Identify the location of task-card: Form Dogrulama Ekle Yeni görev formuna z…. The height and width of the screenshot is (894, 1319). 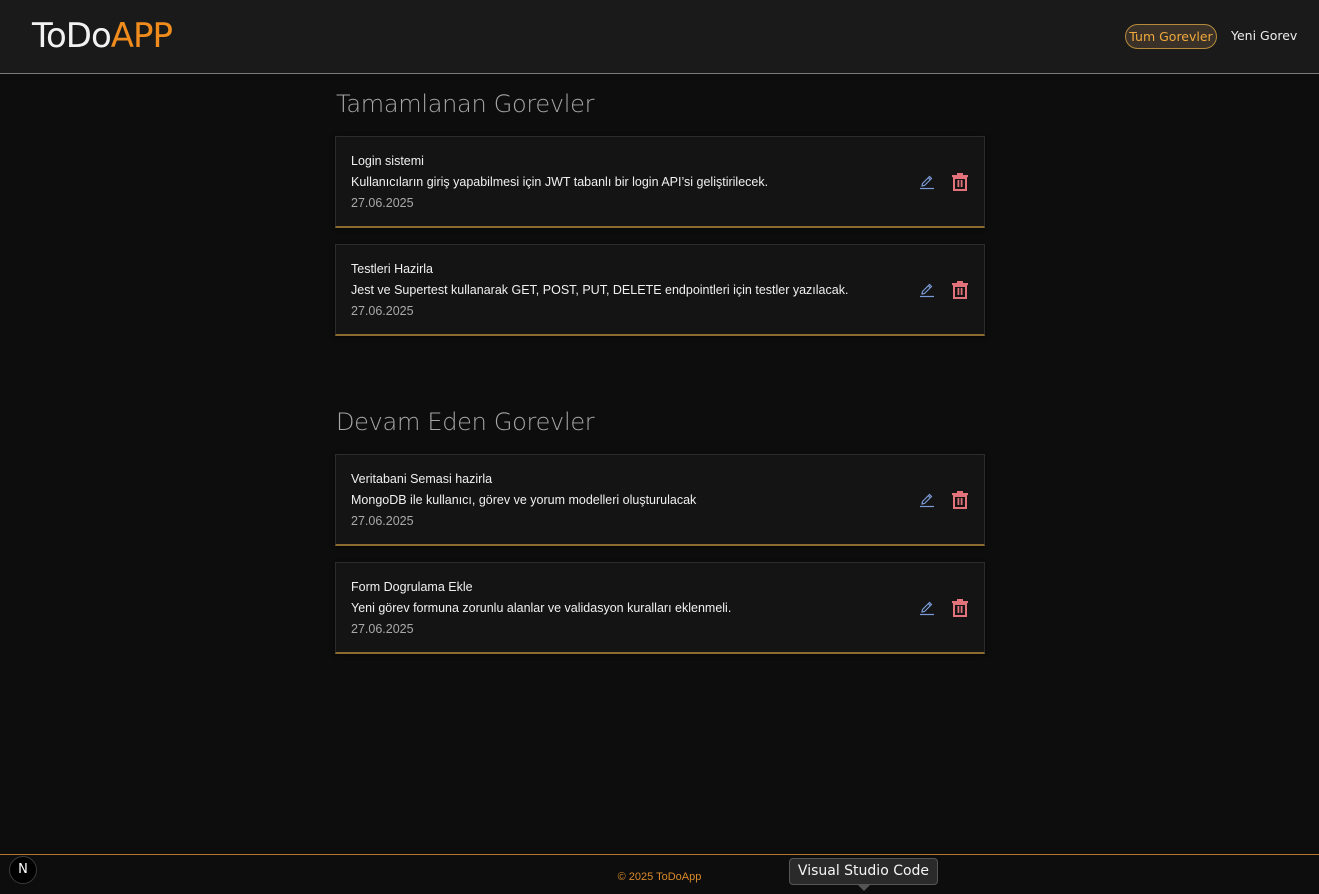
(660, 608).